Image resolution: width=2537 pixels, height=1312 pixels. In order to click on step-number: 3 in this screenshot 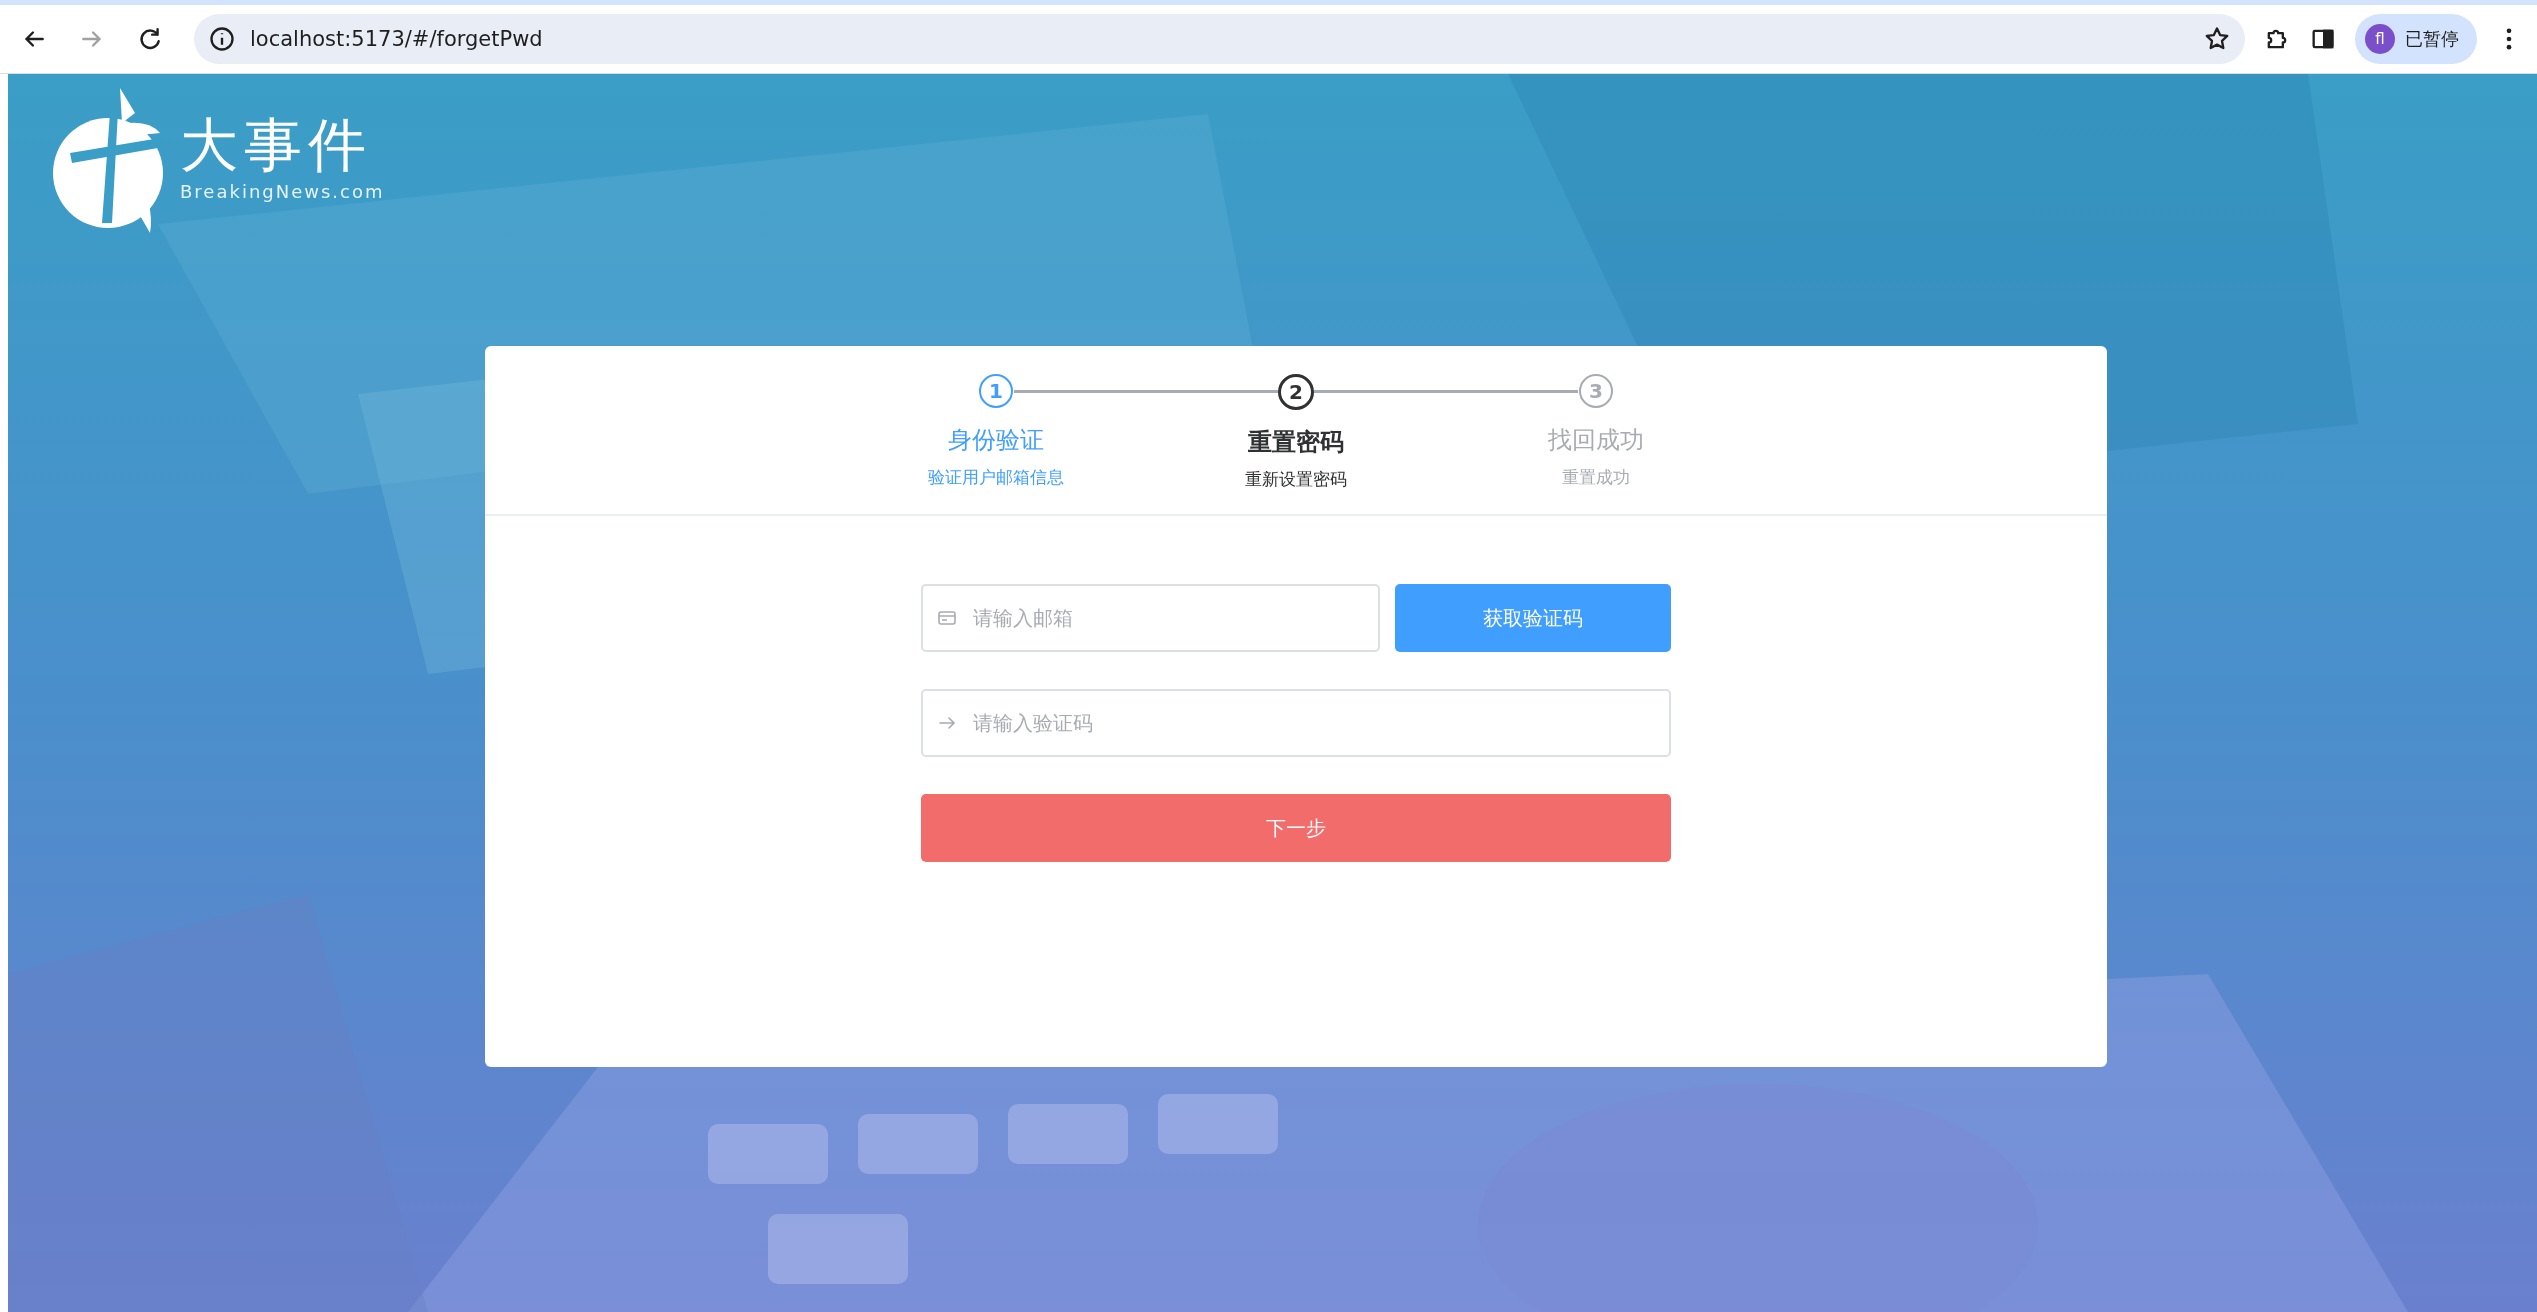, I will do `click(1596, 391)`.